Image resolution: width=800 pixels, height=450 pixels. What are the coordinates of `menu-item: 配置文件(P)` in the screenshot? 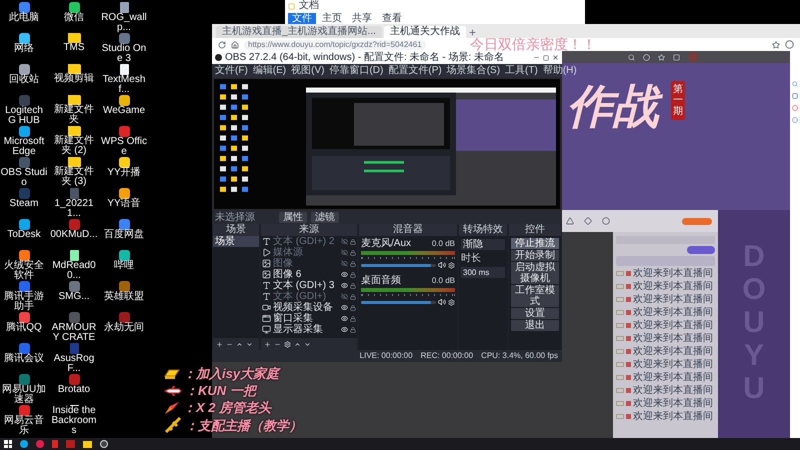 It's located at (415, 70).